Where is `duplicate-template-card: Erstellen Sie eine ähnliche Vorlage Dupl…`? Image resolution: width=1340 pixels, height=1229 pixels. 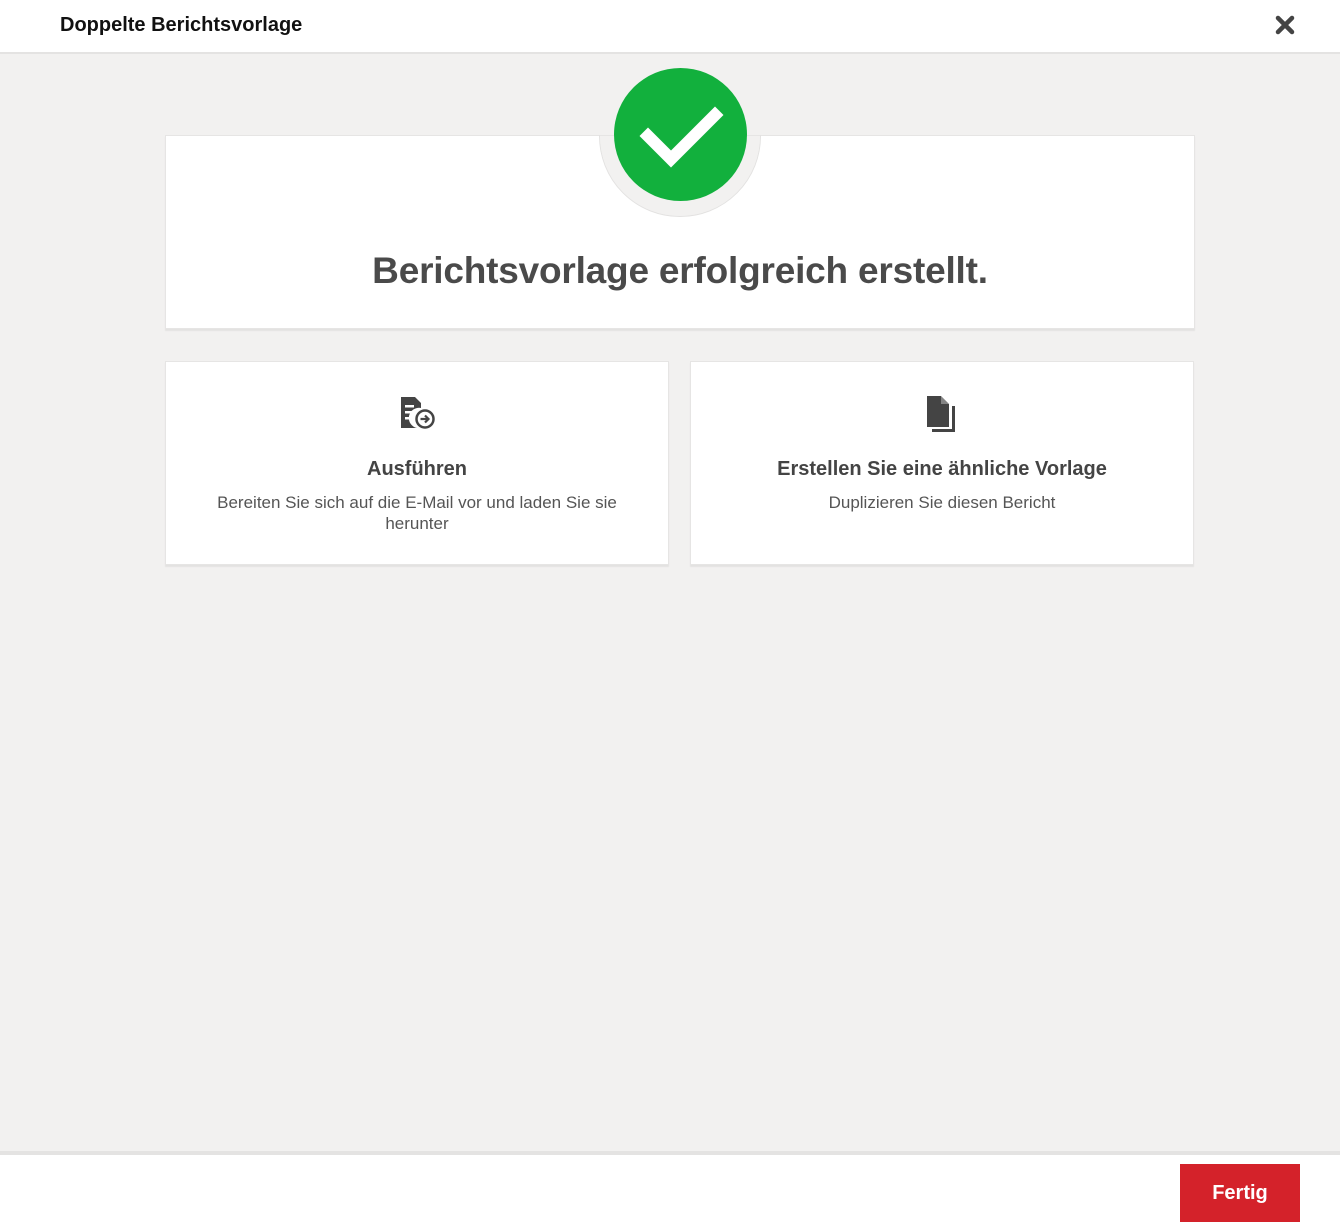 duplicate-template-card: Erstellen Sie eine ähnliche Vorlage Dupl… is located at coordinates (942, 463).